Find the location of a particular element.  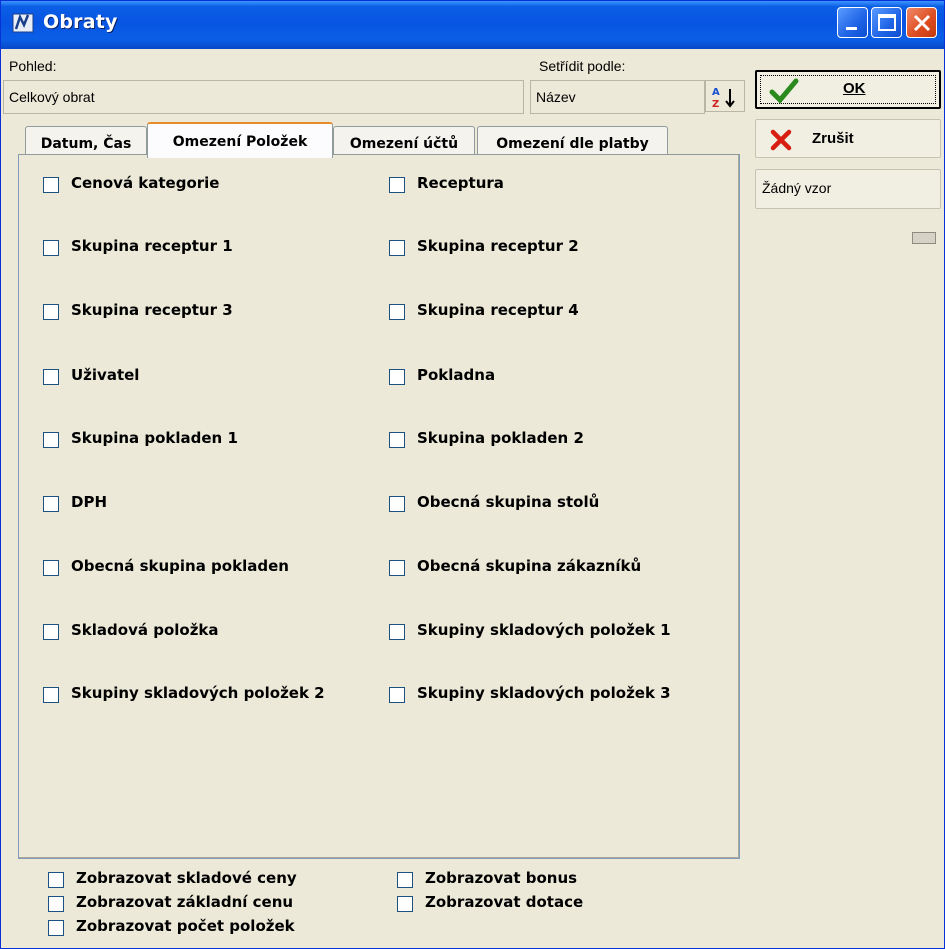

tab-label: Datum, Čas is located at coordinates (86, 144).